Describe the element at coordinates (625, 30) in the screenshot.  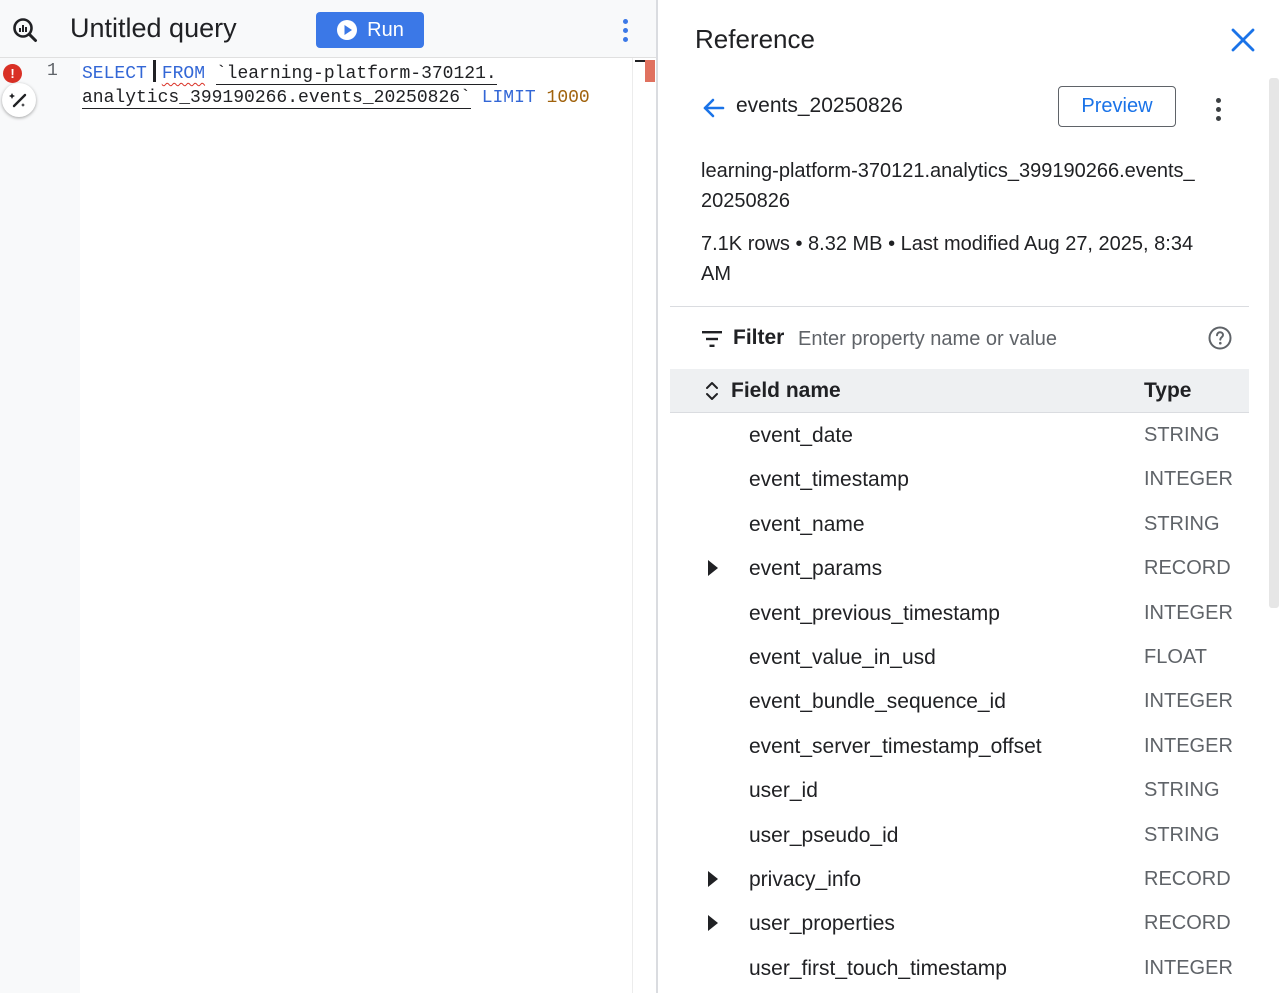
I see `editor-more-vert-icon` at that location.